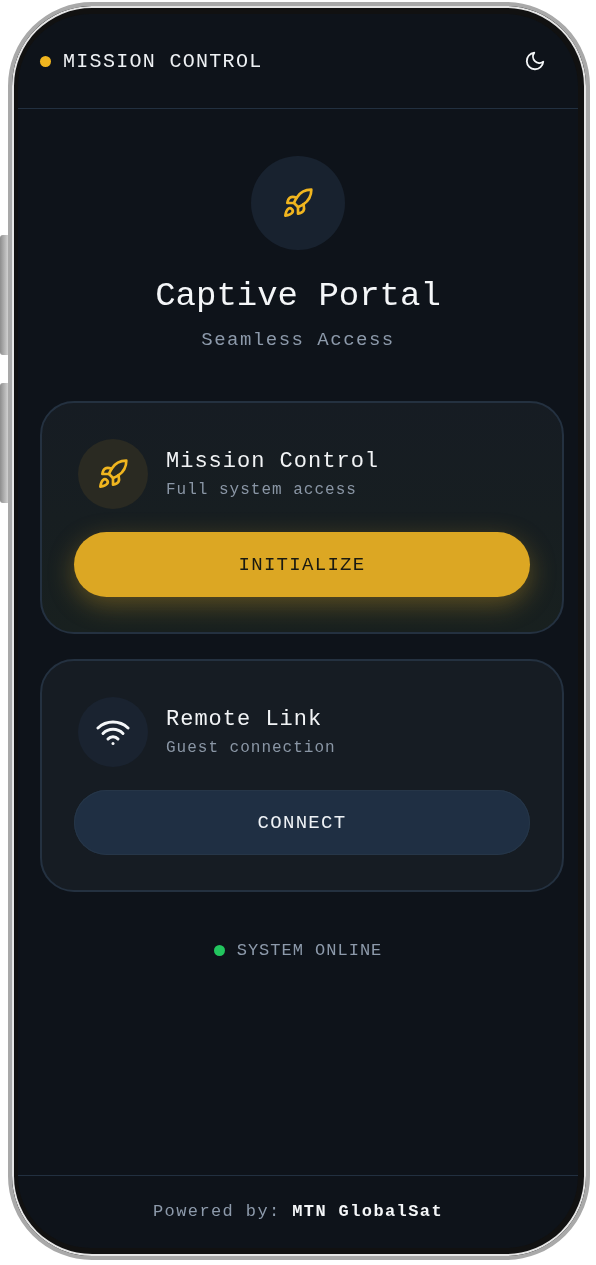 This screenshot has height=1265, width=596. I want to click on status-label: SYSTEM ONLINE, so click(309, 950).